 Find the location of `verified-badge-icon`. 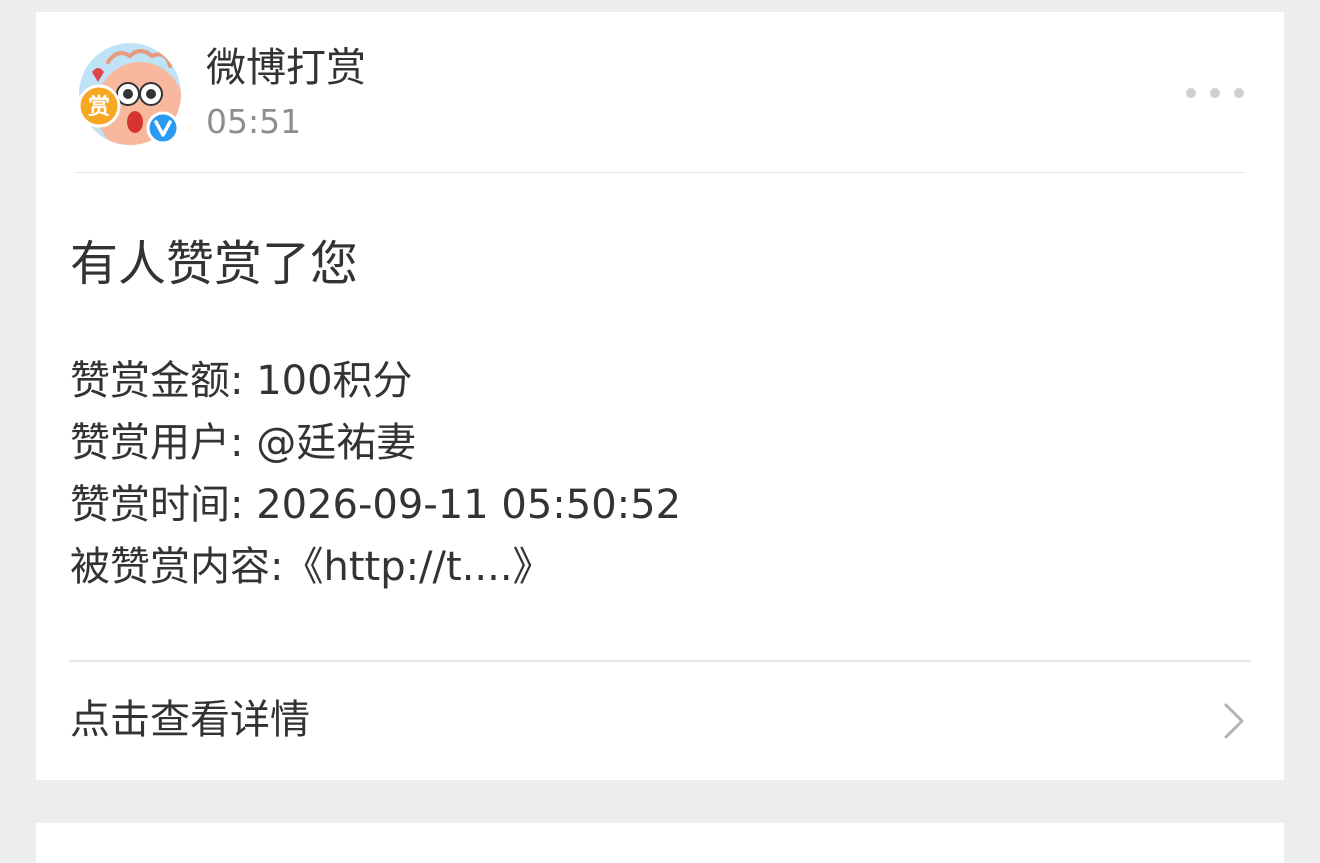

verified-badge-icon is located at coordinates (163, 128).